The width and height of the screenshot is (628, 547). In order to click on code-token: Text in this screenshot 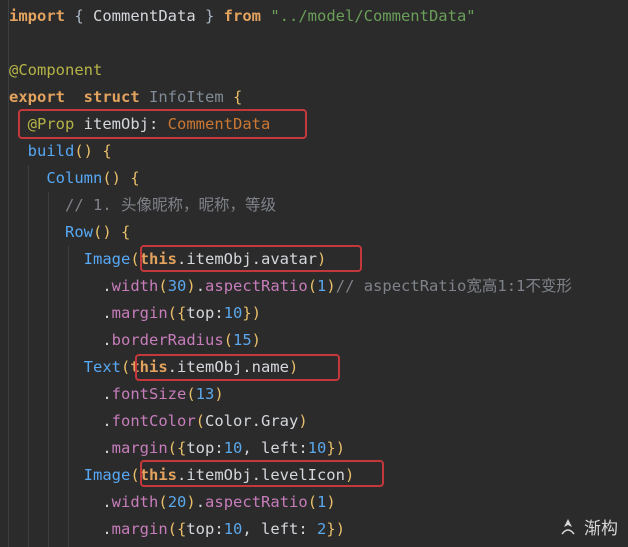, I will do `click(102, 367)`.